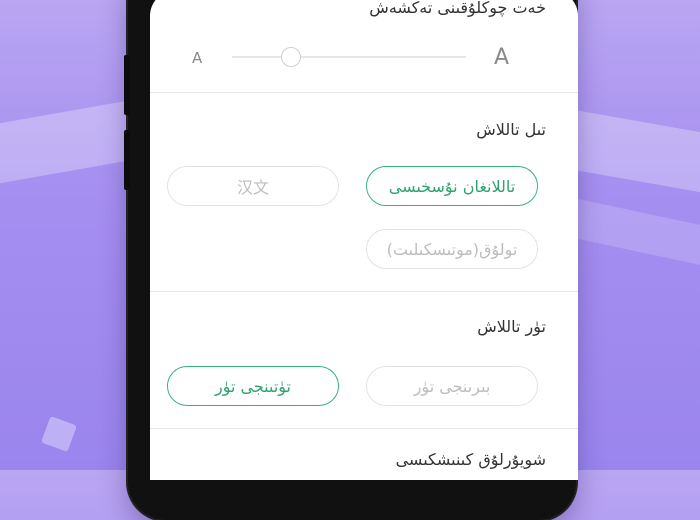 The width and height of the screenshot is (700, 520). I want to click on theme-option-second: تۈتىنجى تۈر, so click(253, 386).